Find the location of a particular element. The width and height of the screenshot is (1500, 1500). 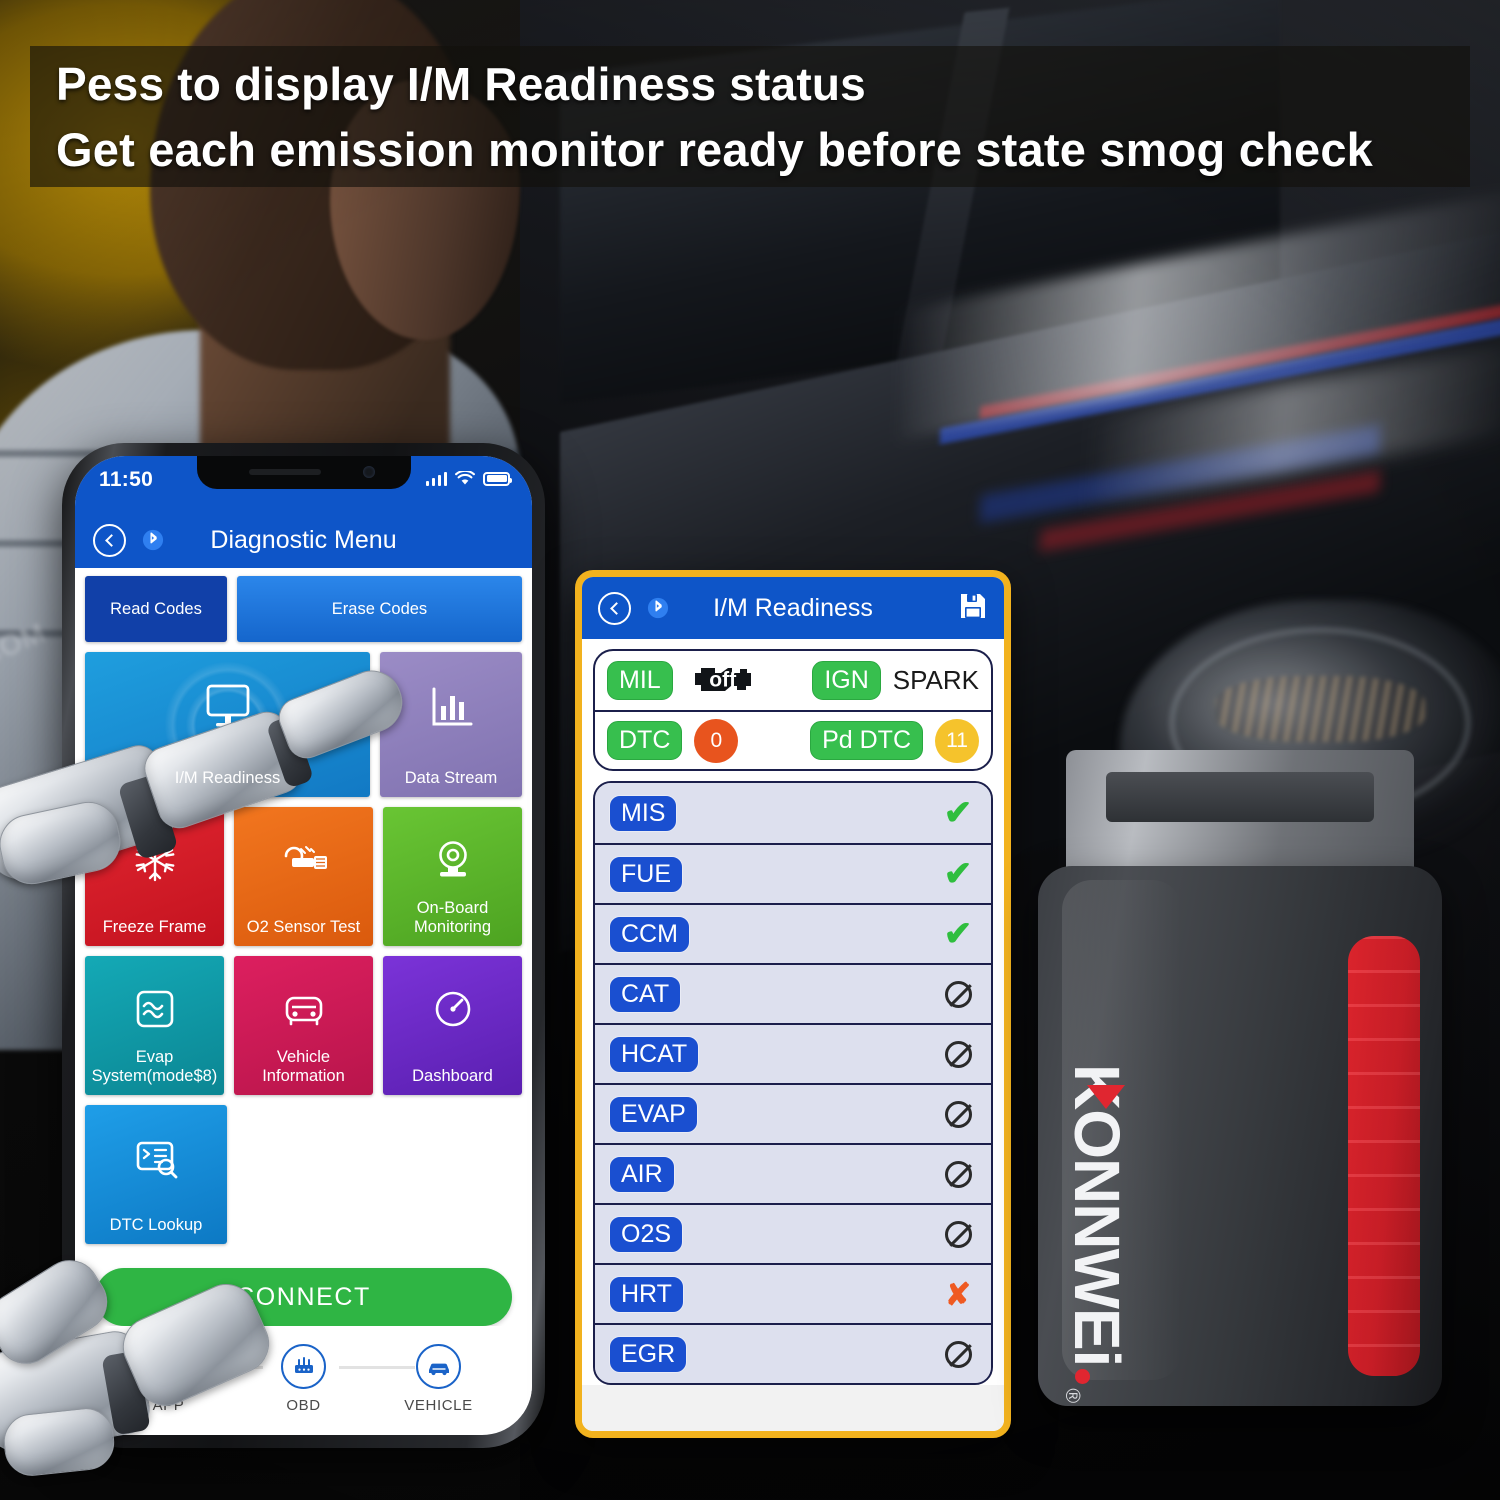

tile-erase-codes: Erase Codes is located at coordinates (379, 609).